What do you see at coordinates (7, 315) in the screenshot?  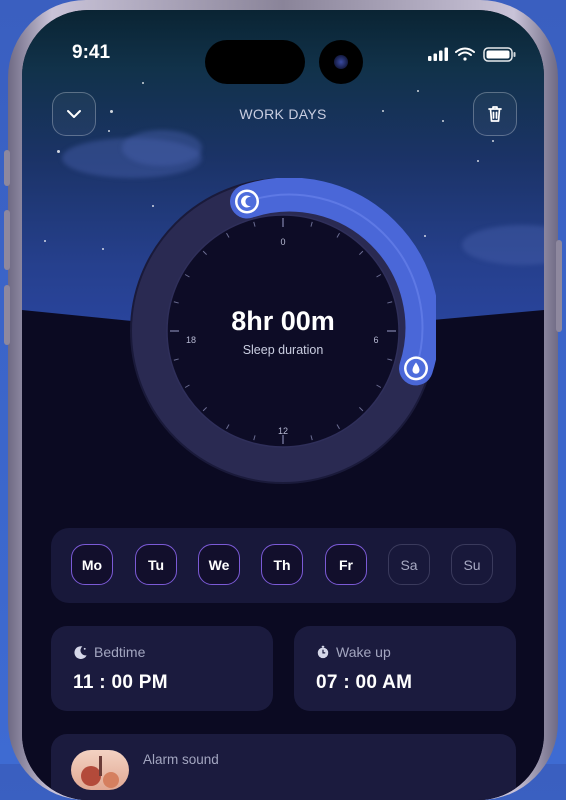 I see `volume-down-button` at bounding box center [7, 315].